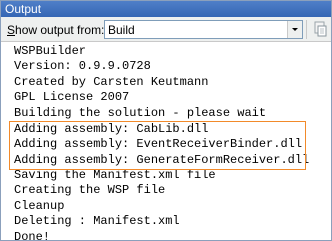 The width and height of the screenshot is (332, 241). What do you see at coordinates (306, 29) in the screenshot?
I see `toolbar-separator` at bounding box center [306, 29].